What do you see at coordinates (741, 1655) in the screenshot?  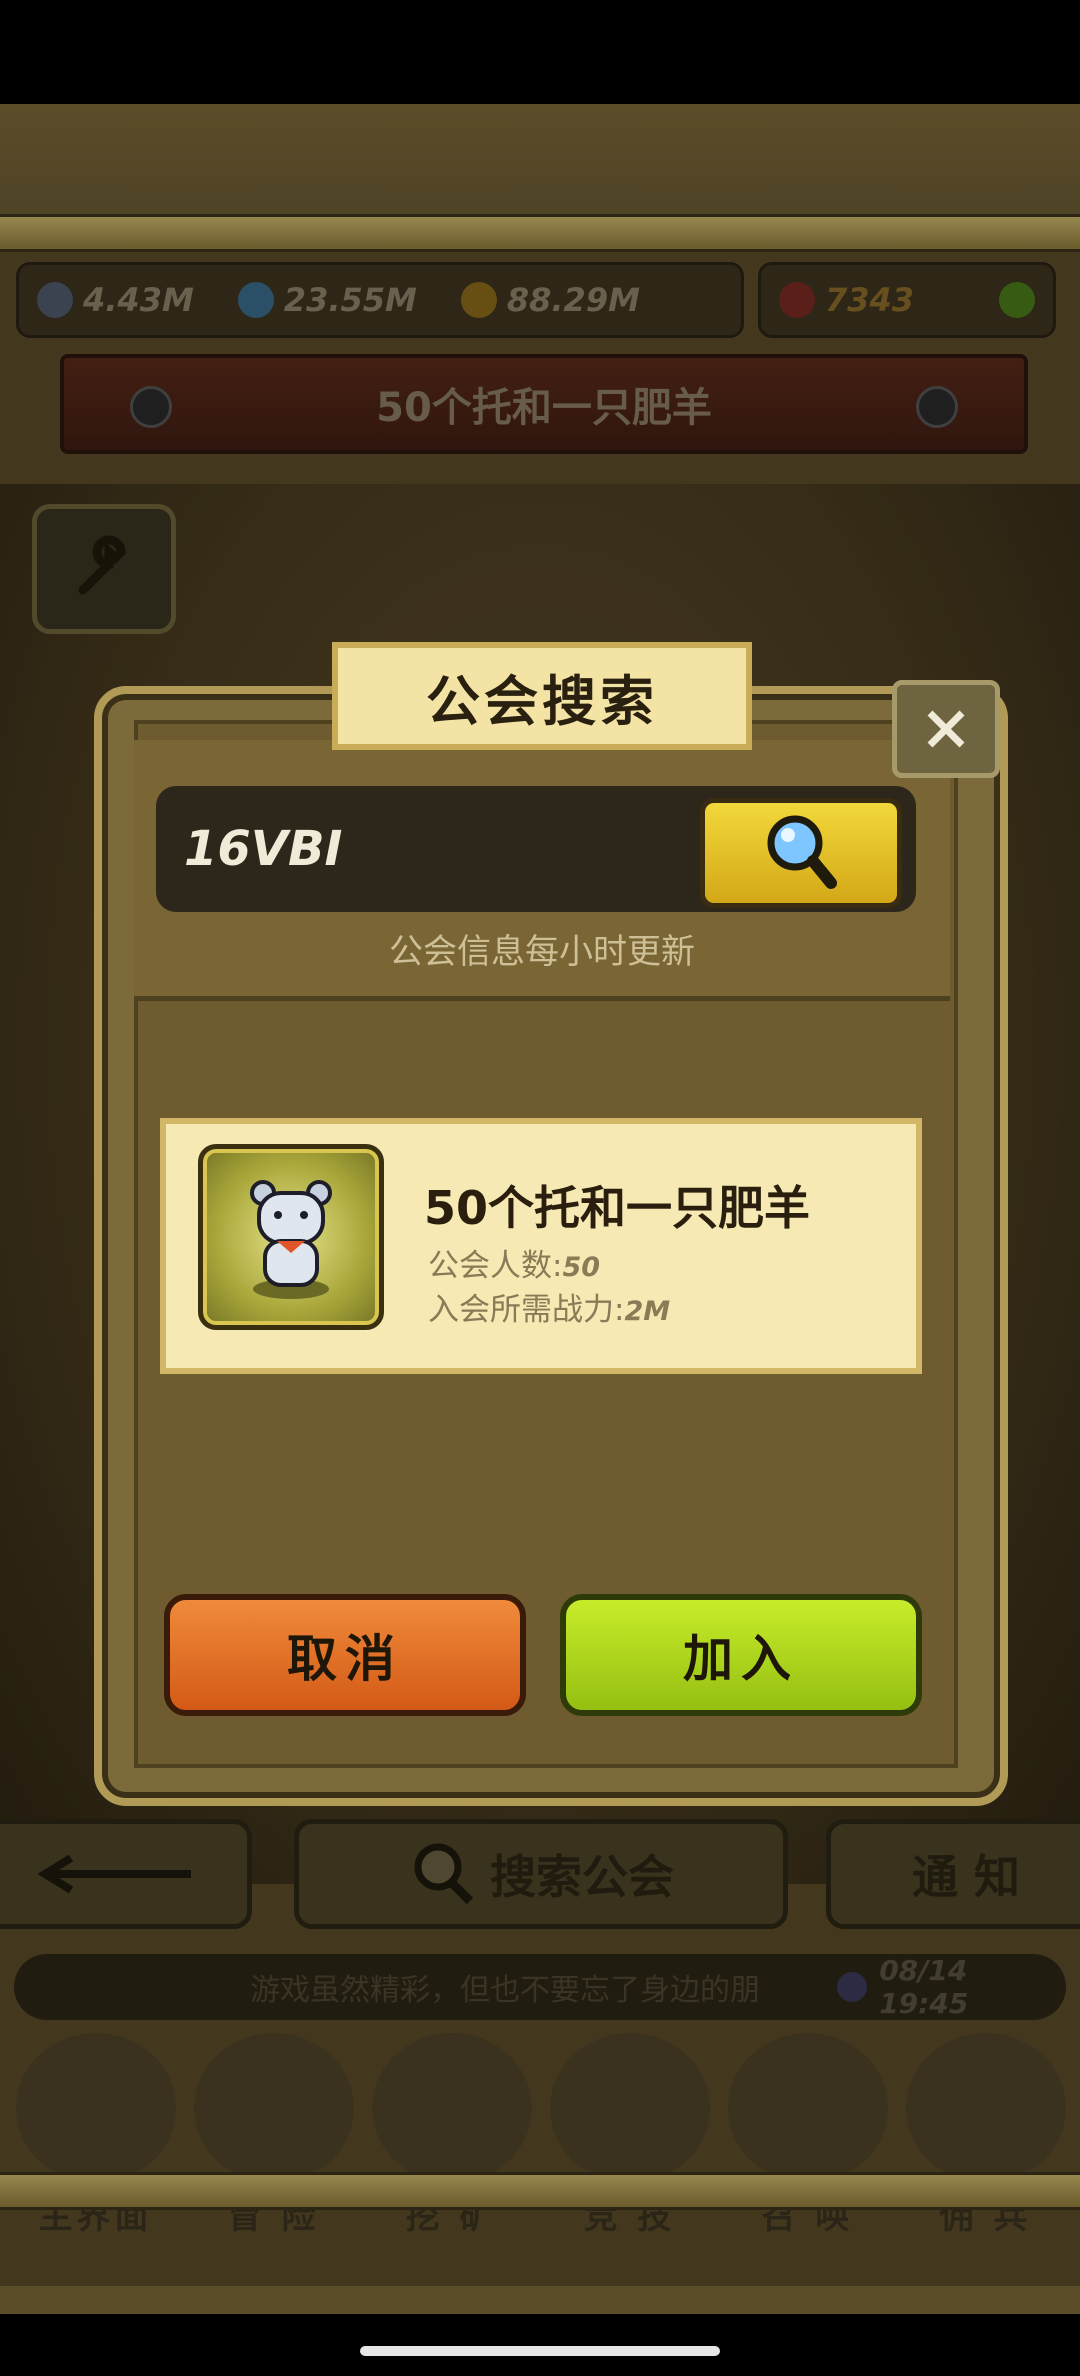 I see `join-button: 加入` at bounding box center [741, 1655].